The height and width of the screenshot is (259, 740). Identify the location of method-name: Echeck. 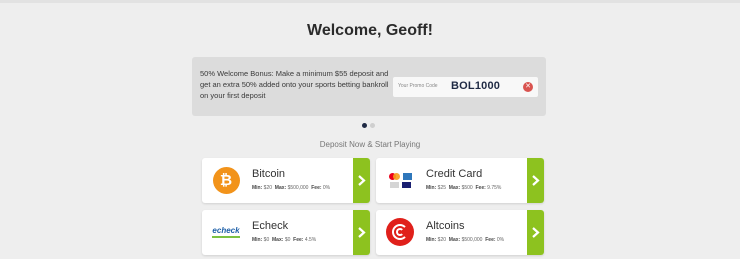
(270, 226).